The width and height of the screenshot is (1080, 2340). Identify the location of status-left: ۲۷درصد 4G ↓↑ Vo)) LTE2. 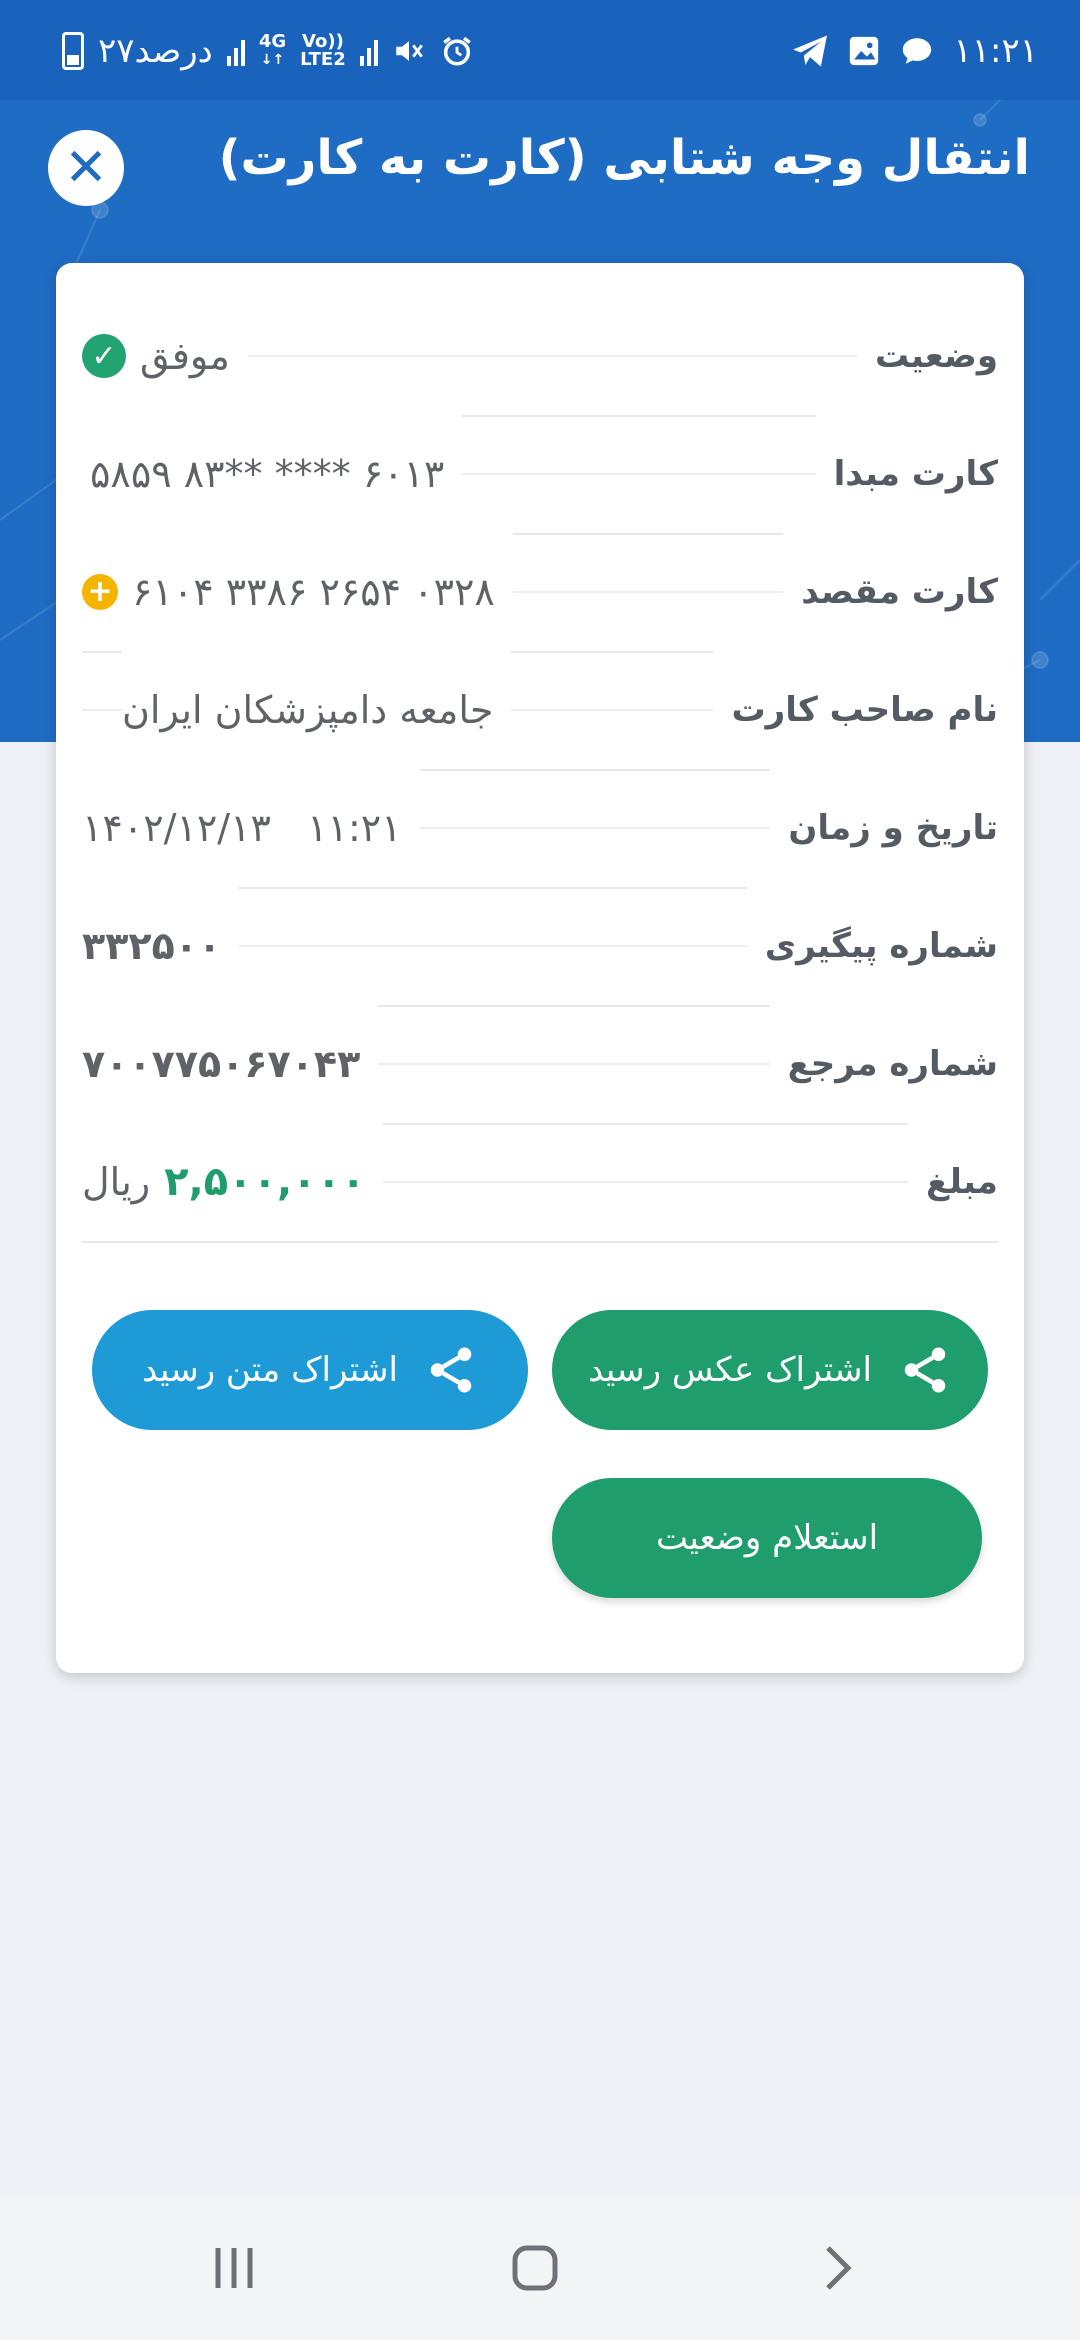
(268, 51).